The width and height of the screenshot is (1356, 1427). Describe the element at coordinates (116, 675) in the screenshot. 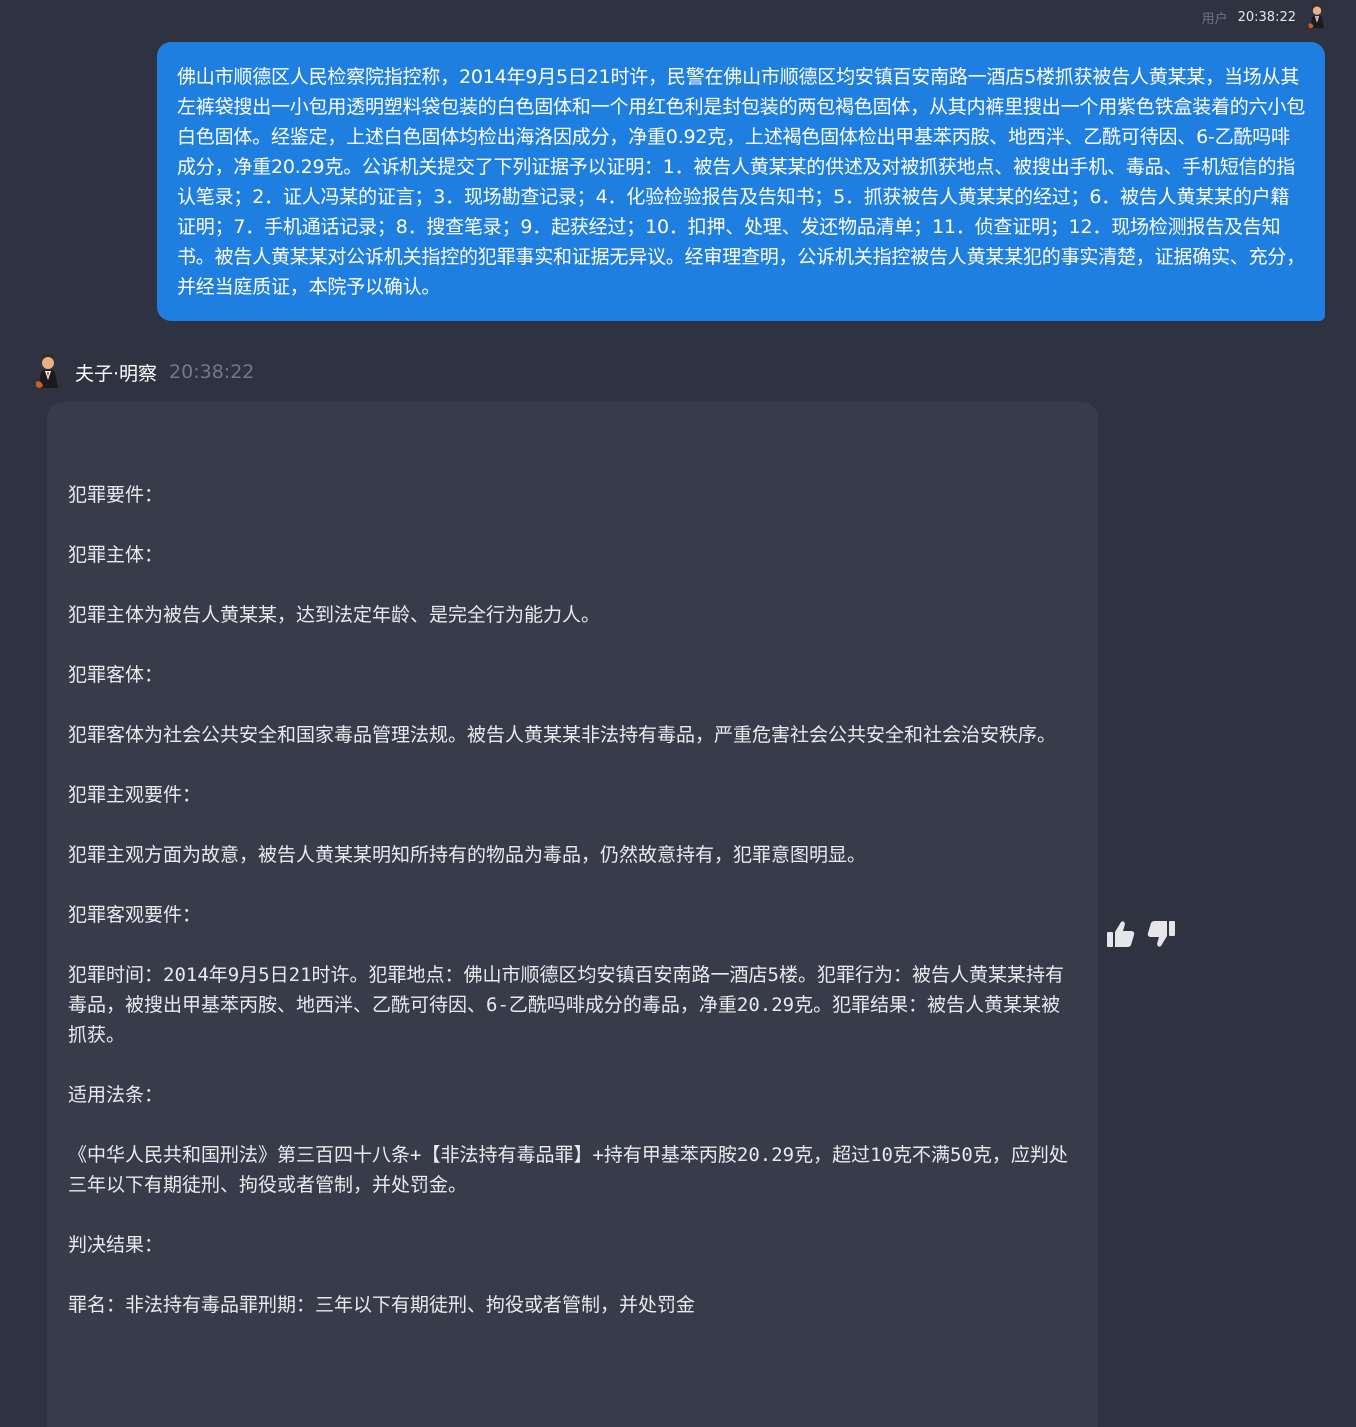

I see `bot-paragraph: 犯罪客体：` at that location.